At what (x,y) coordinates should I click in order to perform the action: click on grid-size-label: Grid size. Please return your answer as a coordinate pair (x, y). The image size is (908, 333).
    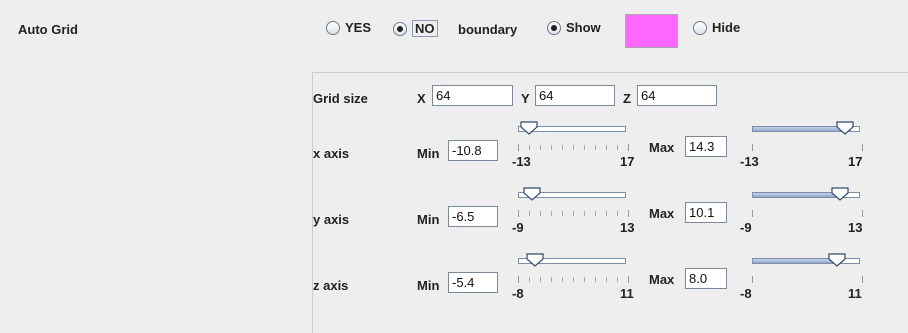
    Looking at the image, I should click on (340, 98).